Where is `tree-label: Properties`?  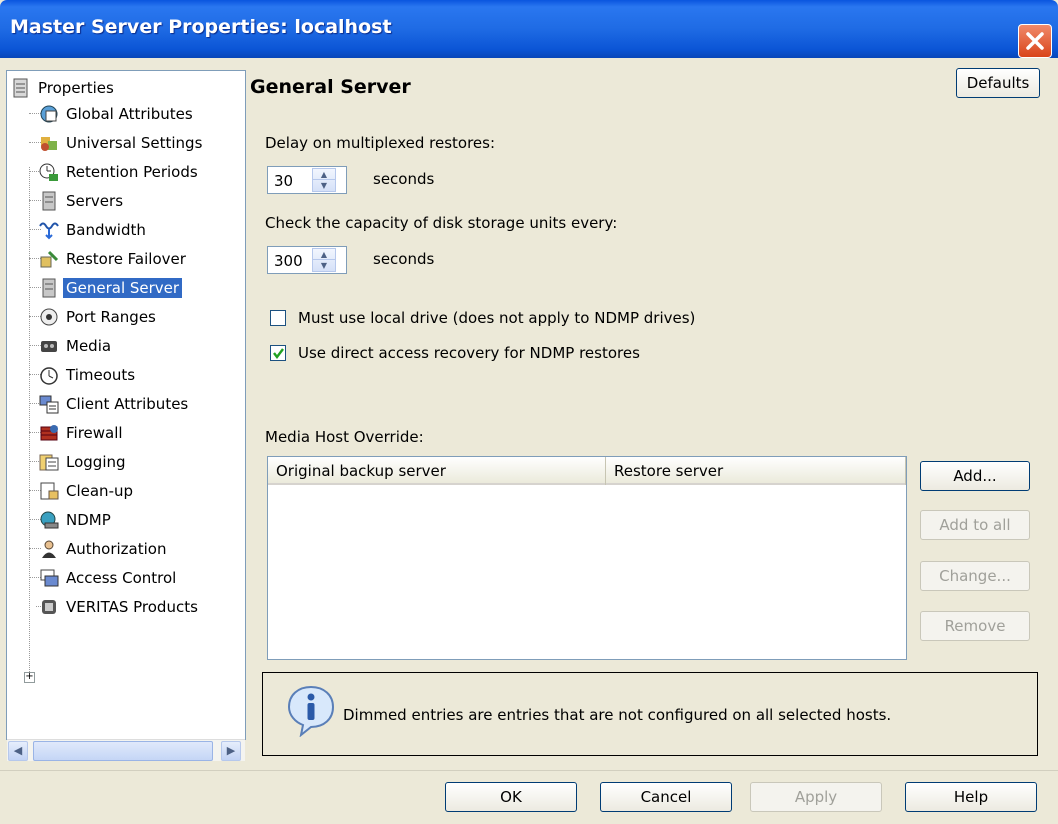
tree-label: Properties is located at coordinates (76, 87).